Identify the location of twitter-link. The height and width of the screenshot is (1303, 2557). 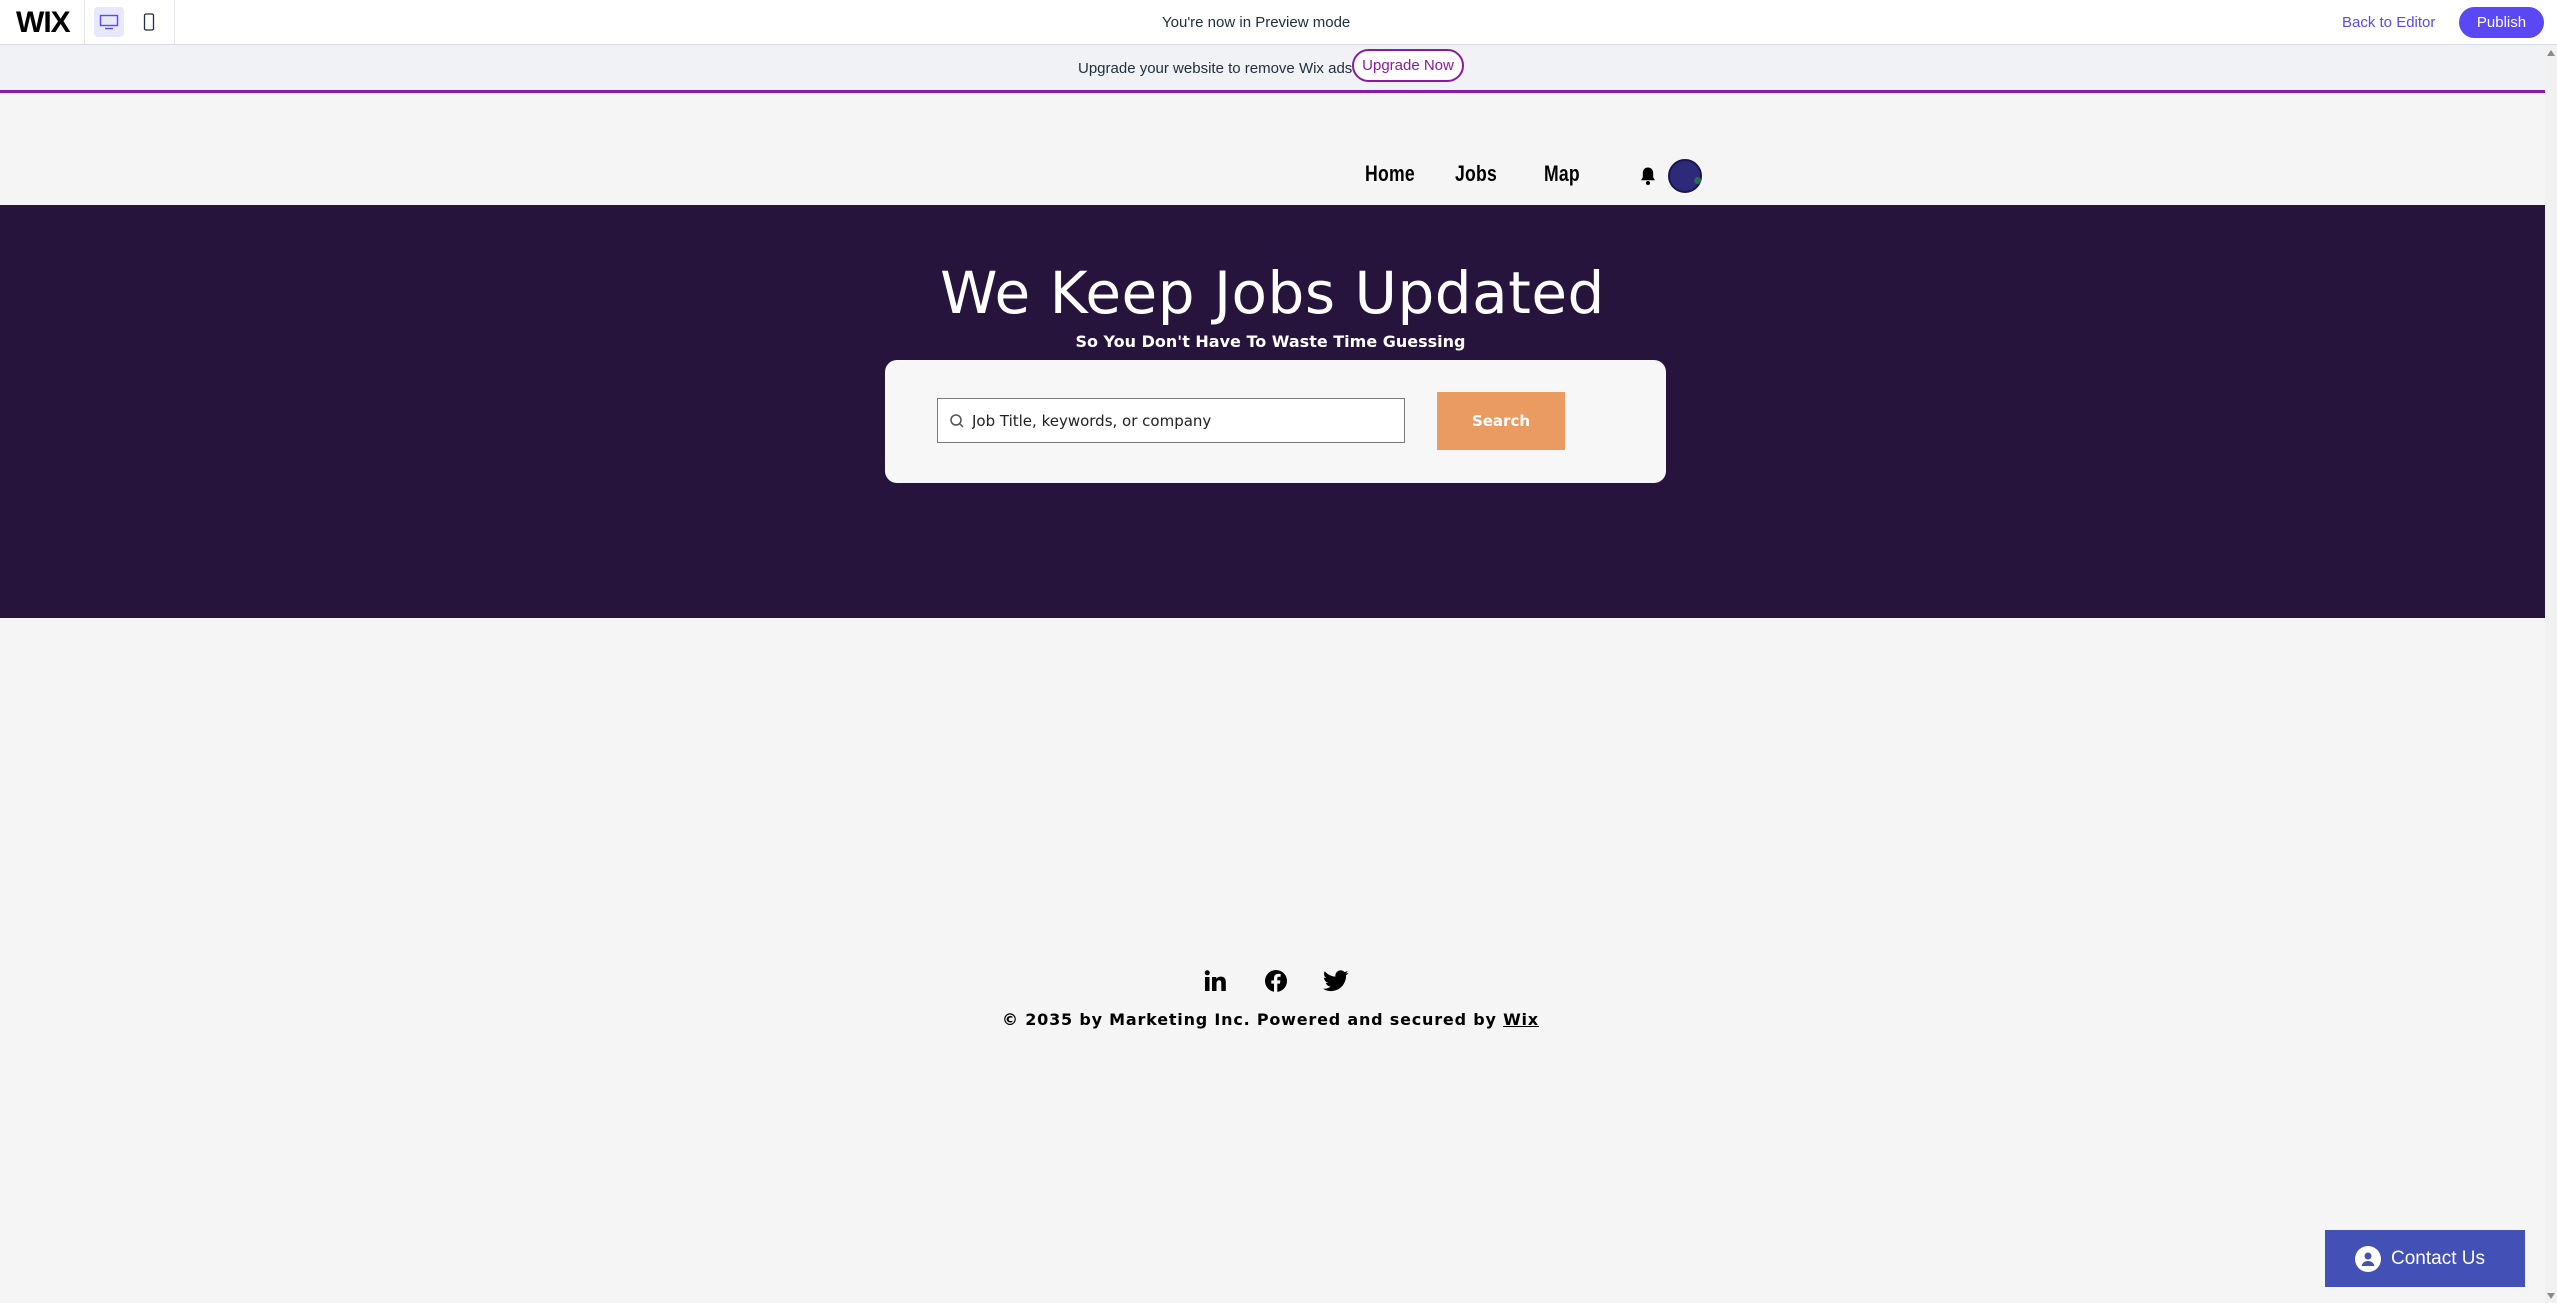
(1336, 981).